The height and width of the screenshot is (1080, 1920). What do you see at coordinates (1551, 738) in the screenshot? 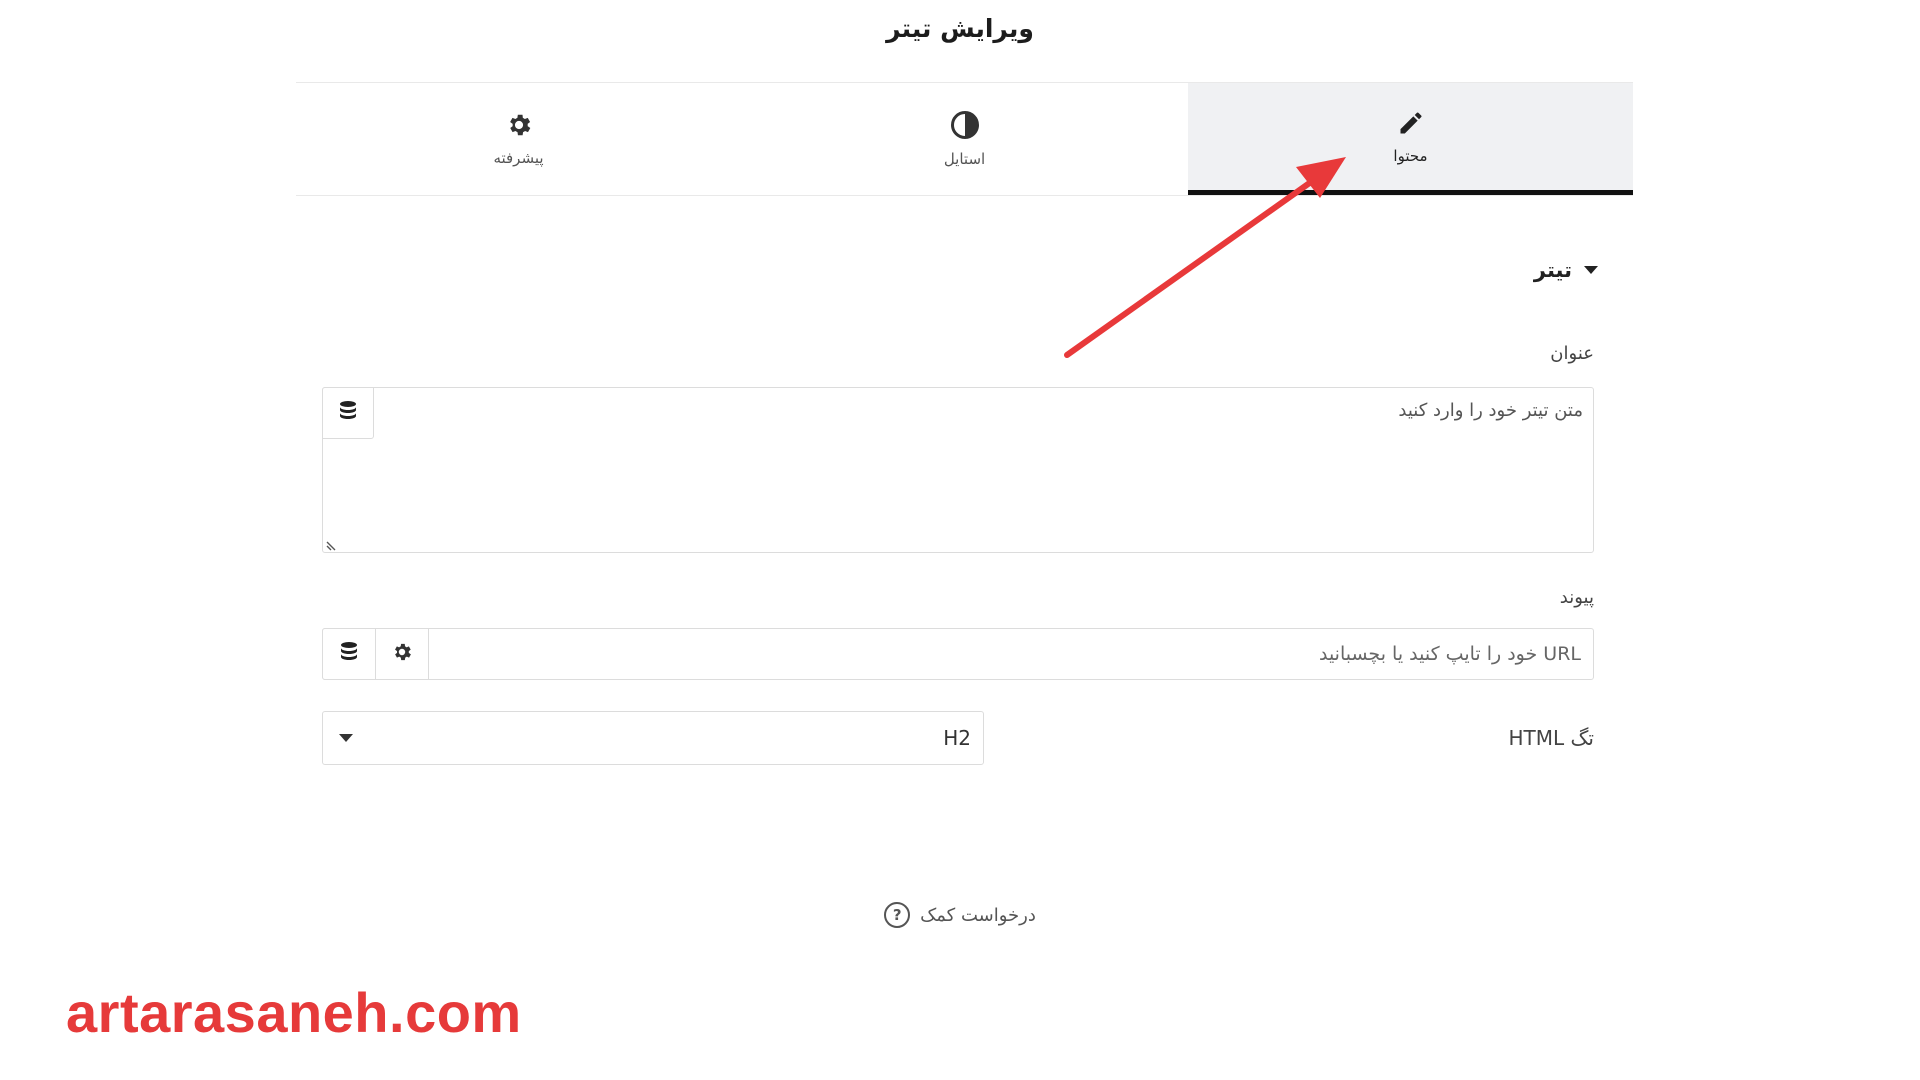
I see `html-tag-label: تگ HTML` at bounding box center [1551, 738].